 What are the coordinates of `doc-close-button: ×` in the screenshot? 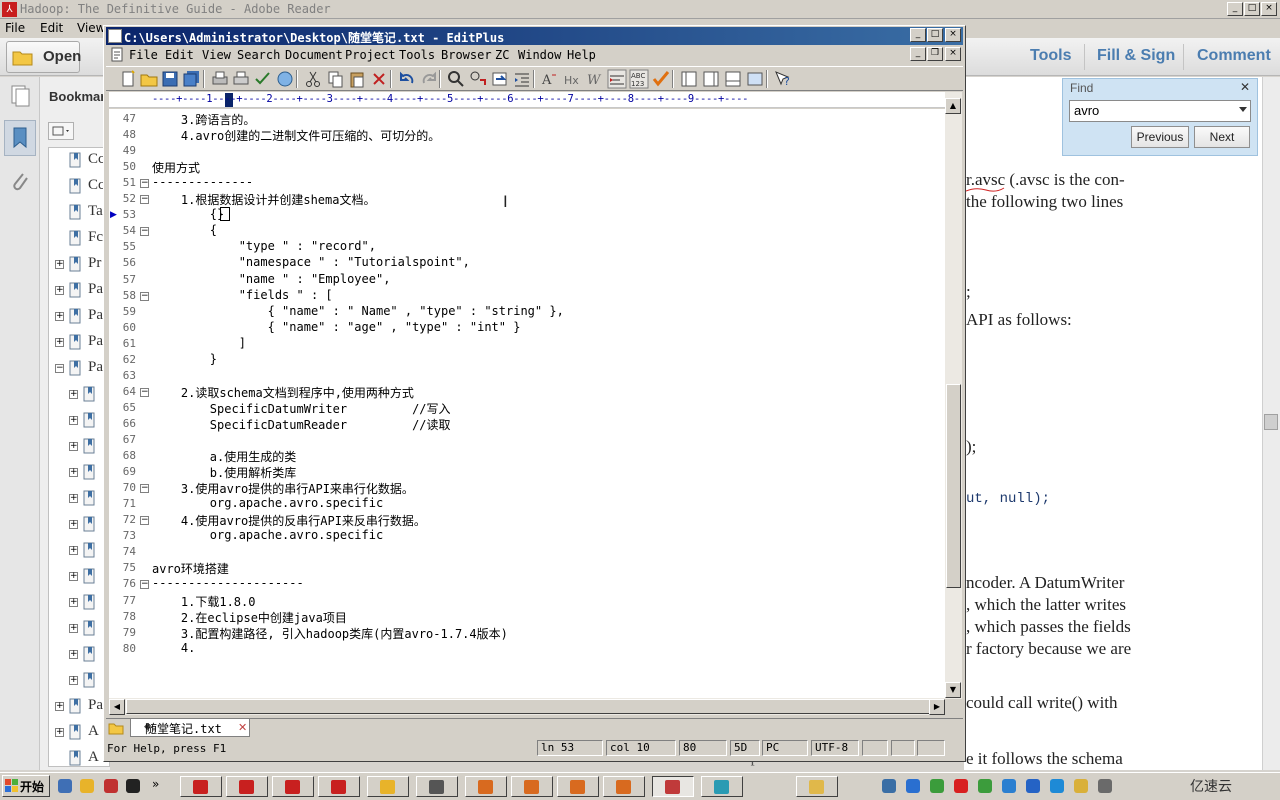 It's located at (953, 54).